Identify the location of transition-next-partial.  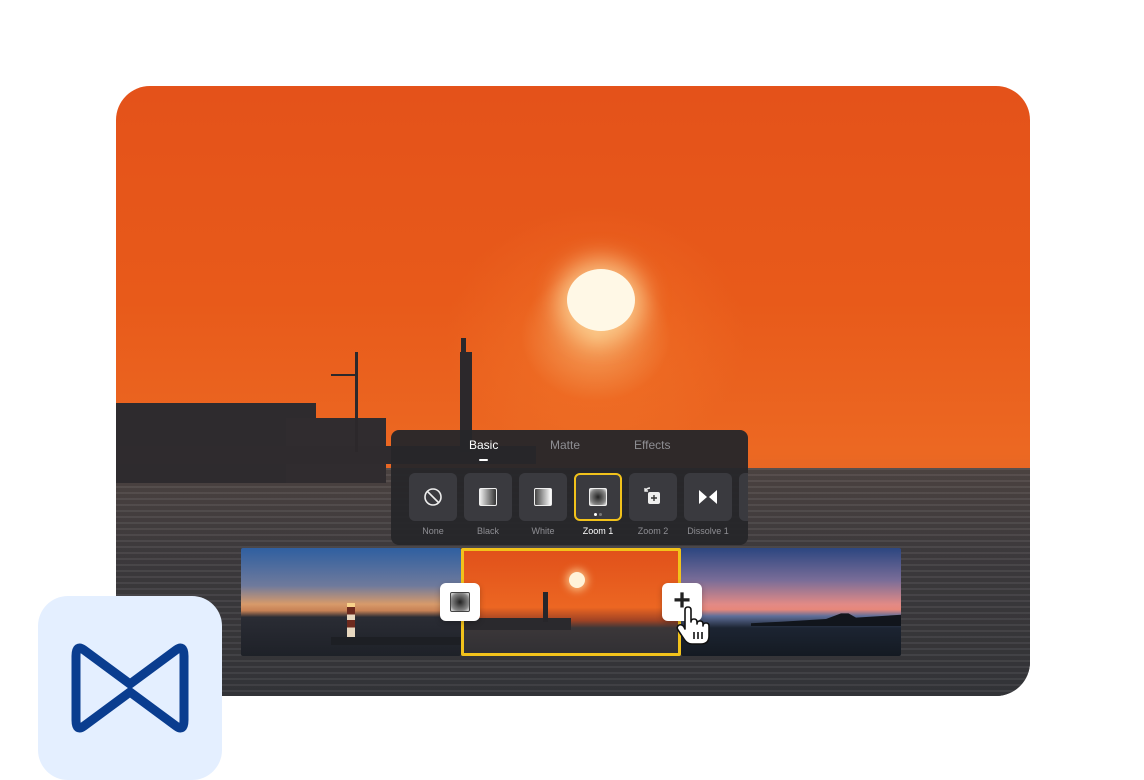
(743, 497).